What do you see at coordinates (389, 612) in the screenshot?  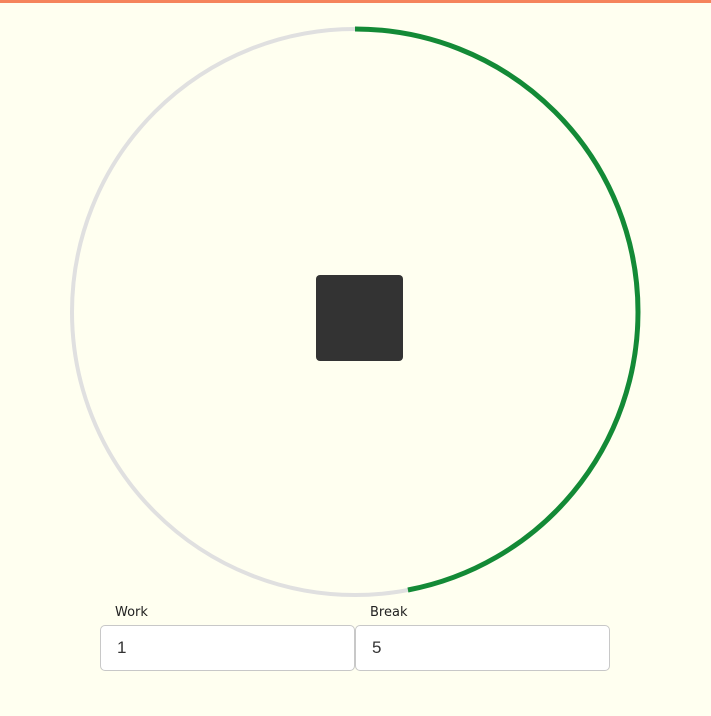 I see `break-label: Break` at bounding box center [389, 612].